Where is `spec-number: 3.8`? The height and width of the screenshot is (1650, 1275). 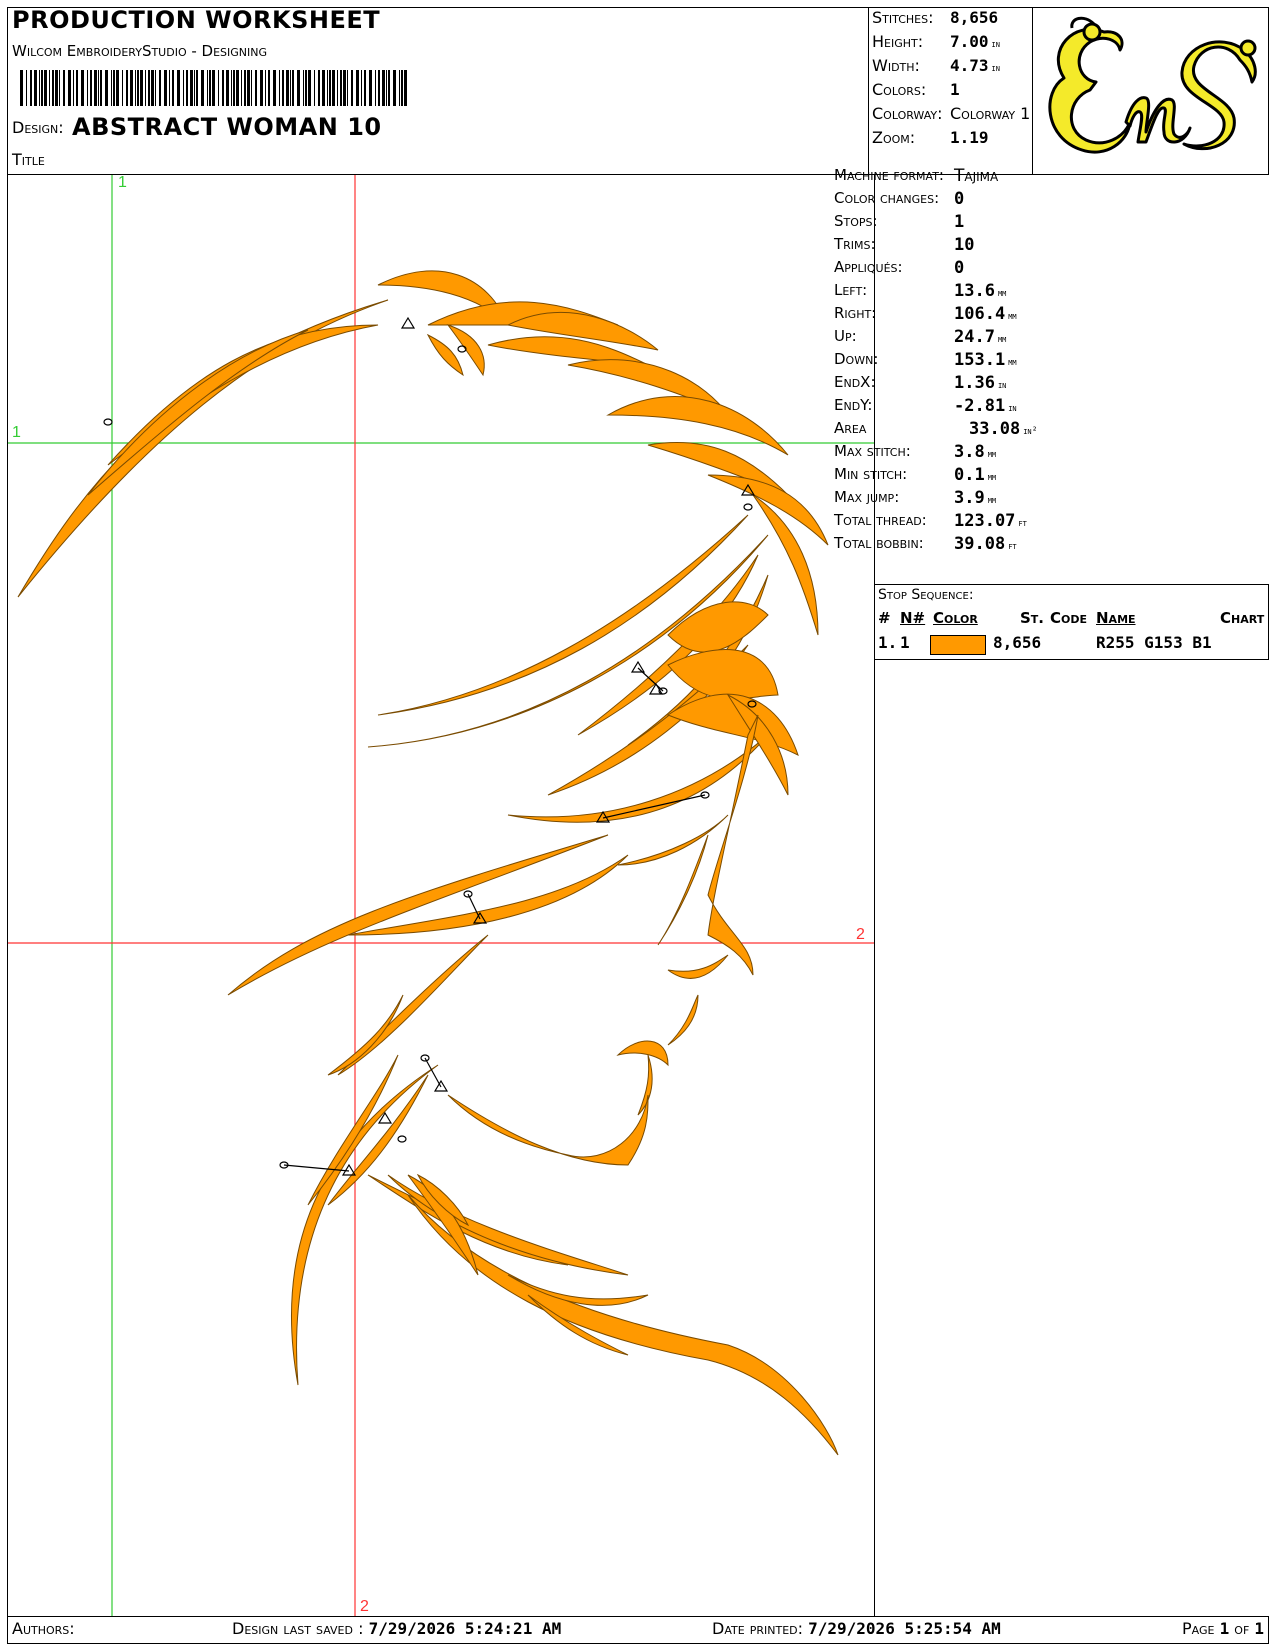
spec-number: 3.8 is located at coordinates (969, 452).